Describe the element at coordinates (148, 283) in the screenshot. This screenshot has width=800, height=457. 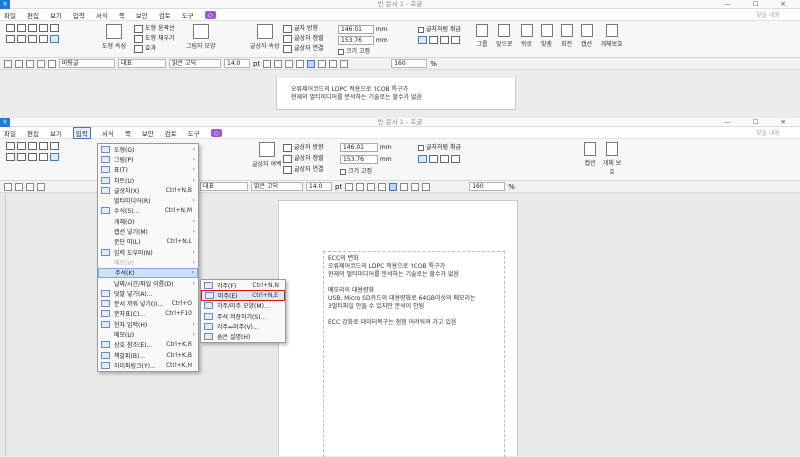
I see `menu-item-datetime: 날짜/시간/파일 이름(D) ›` at that location.